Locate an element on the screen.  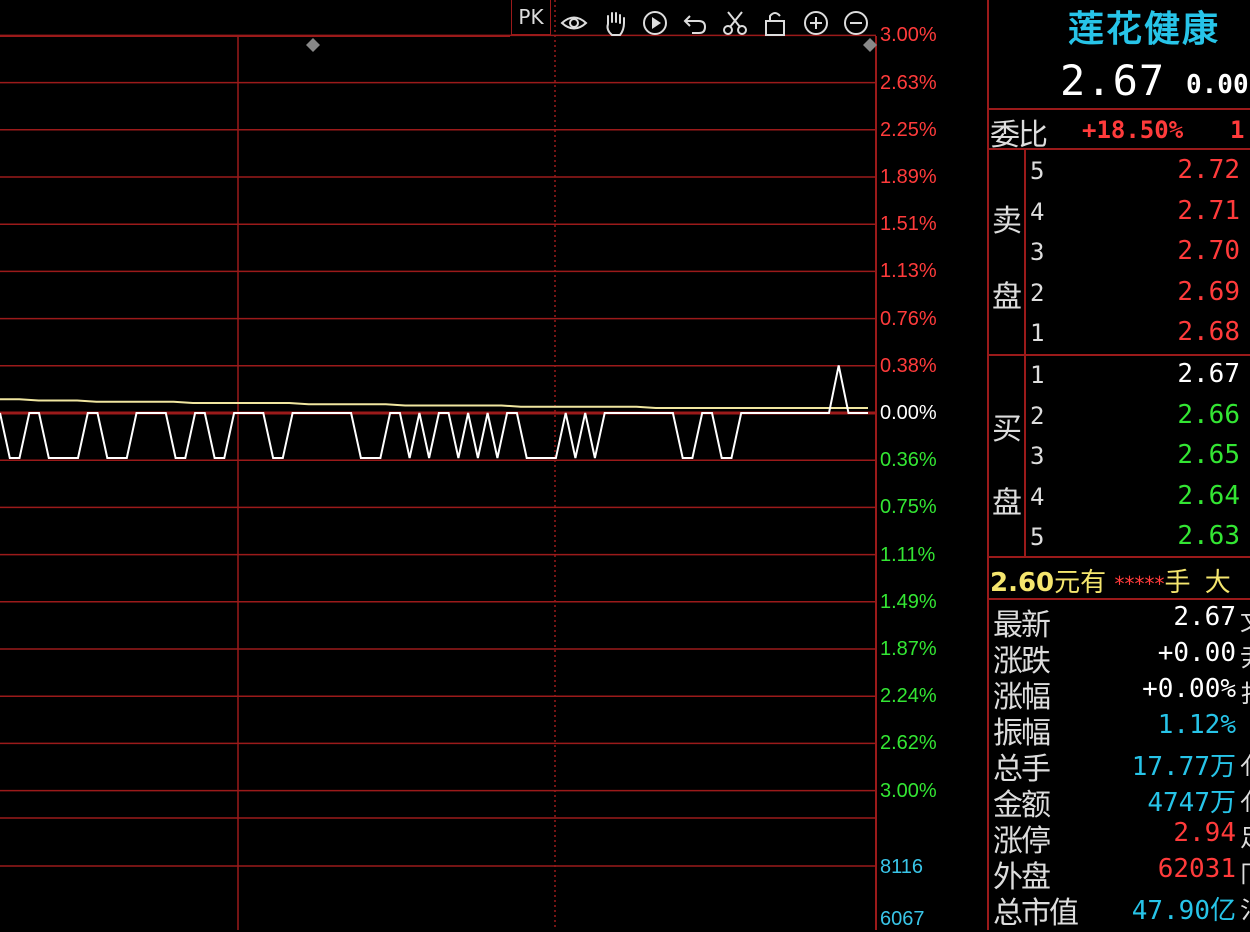
y-axis-label: 1.89% is located at coordinates (908, 177).